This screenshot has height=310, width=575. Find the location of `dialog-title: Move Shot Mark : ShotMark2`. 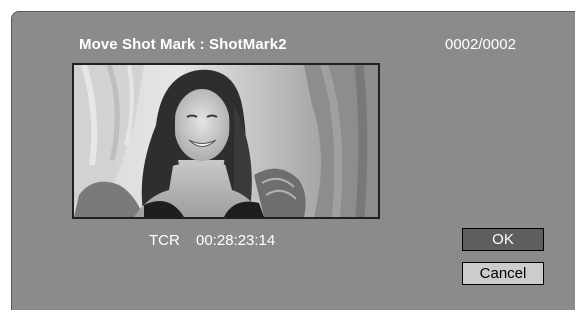

dialog-title: Move Shot Mark : ShotMark2 is located at coordinates (183, 44).